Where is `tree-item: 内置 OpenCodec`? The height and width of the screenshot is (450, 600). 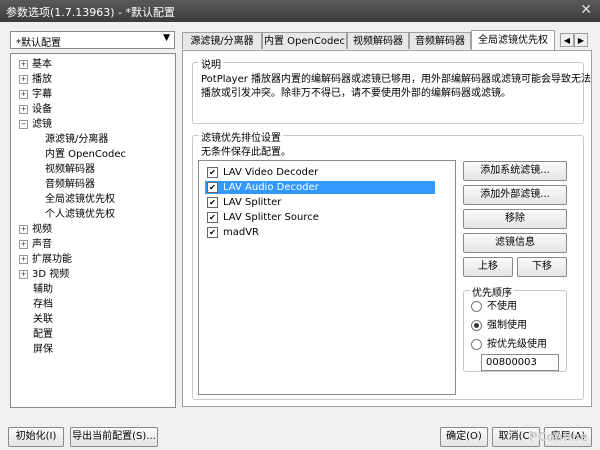
tree-item: 内置 OpenCodec is located at coordinates (85, 155).